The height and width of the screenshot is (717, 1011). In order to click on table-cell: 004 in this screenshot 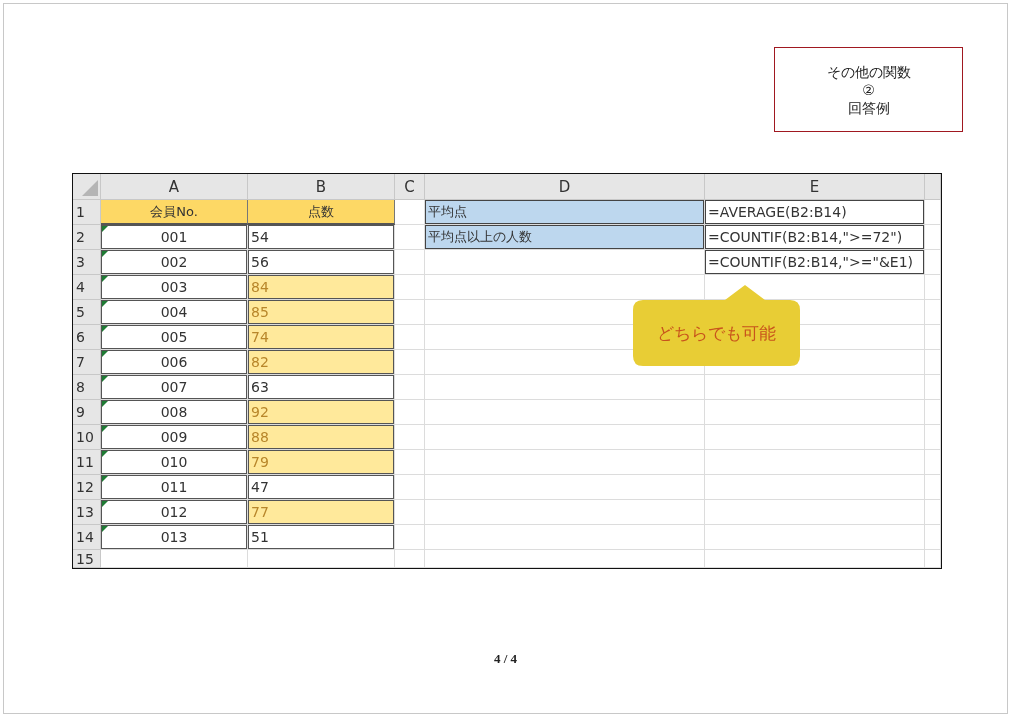, I will do `click(174, 312)`.